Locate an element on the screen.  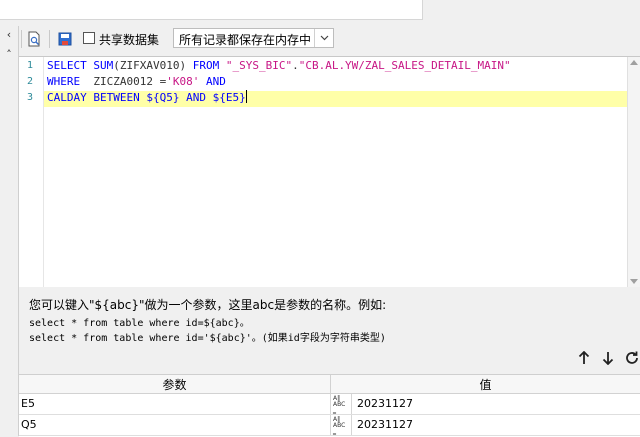
preview-button is located at coordinates (34, 39).